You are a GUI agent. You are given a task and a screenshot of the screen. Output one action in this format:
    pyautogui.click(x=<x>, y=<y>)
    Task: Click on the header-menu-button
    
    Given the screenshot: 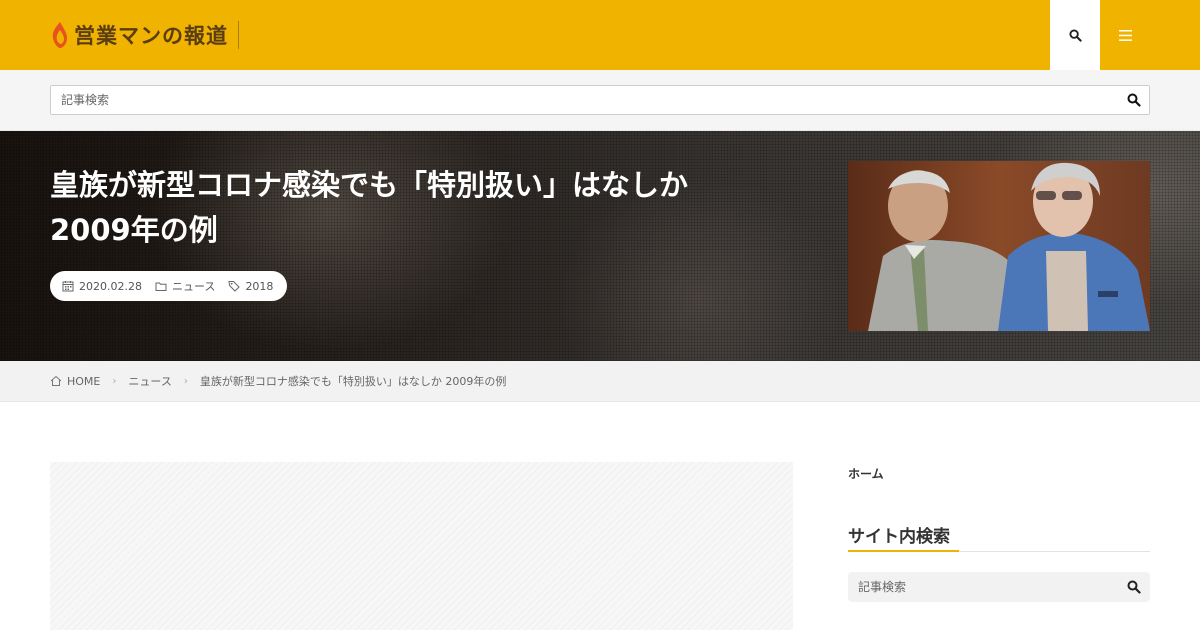 What is the action you would take?
    pyautogui.click(x=1125, y=35)
    